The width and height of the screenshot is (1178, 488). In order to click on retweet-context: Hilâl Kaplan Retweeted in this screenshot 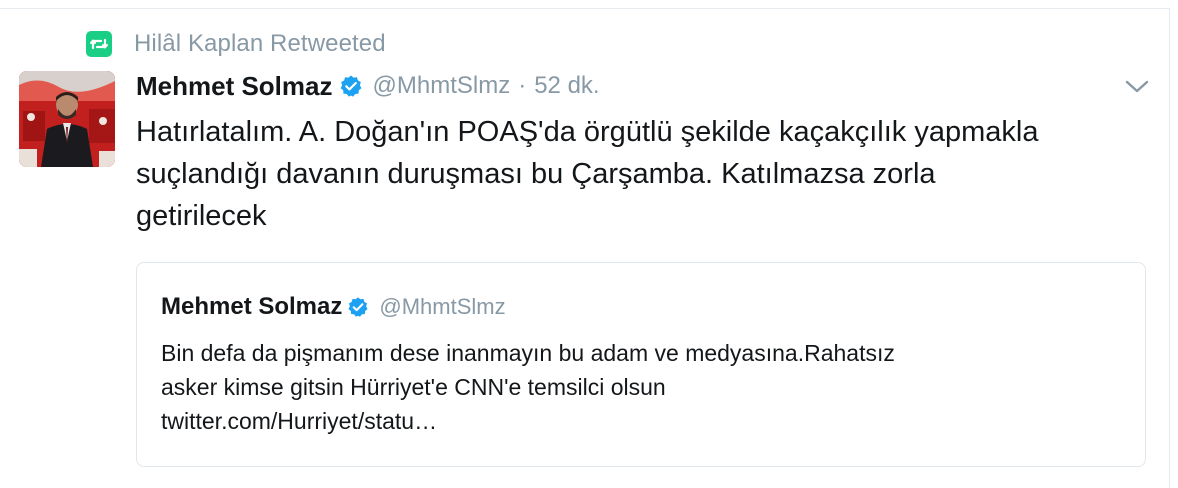, I will do `click(236, 44)`.